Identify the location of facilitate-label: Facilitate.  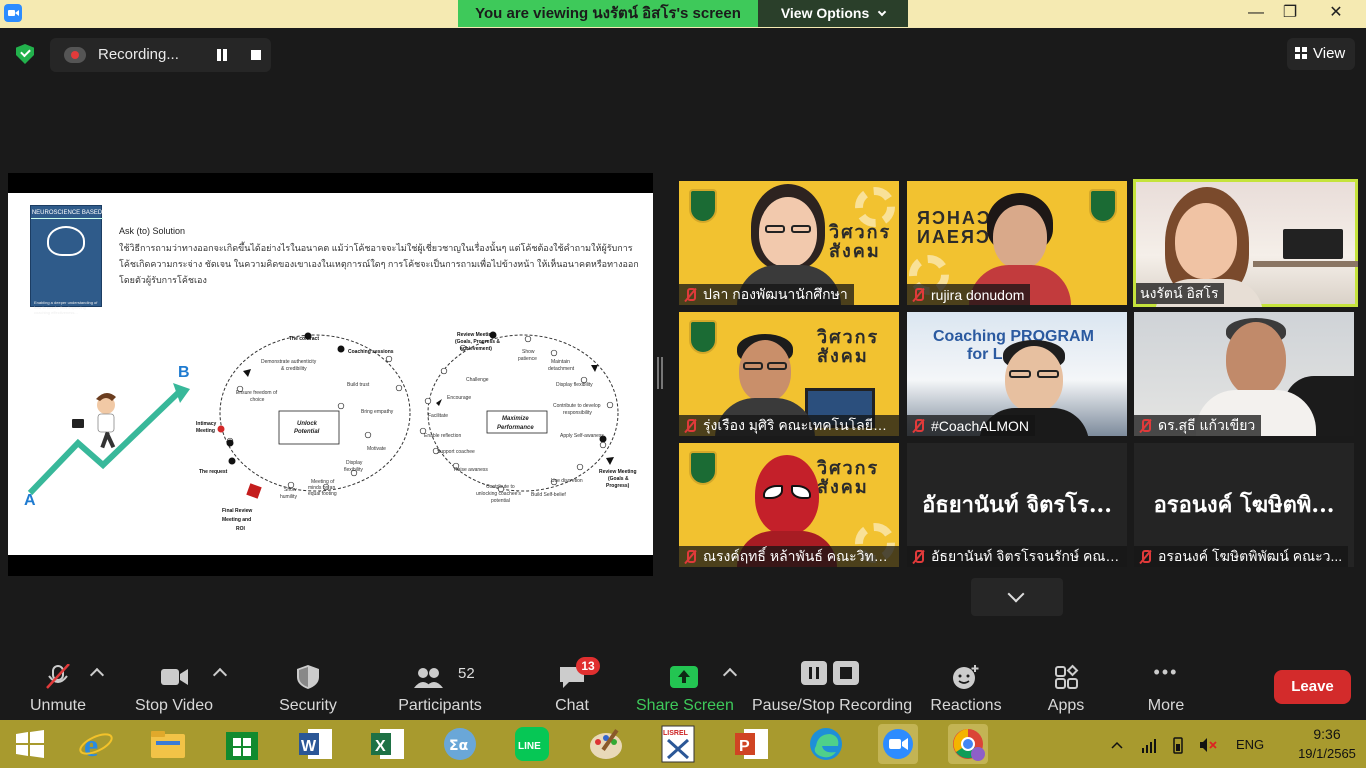
(438, 416).